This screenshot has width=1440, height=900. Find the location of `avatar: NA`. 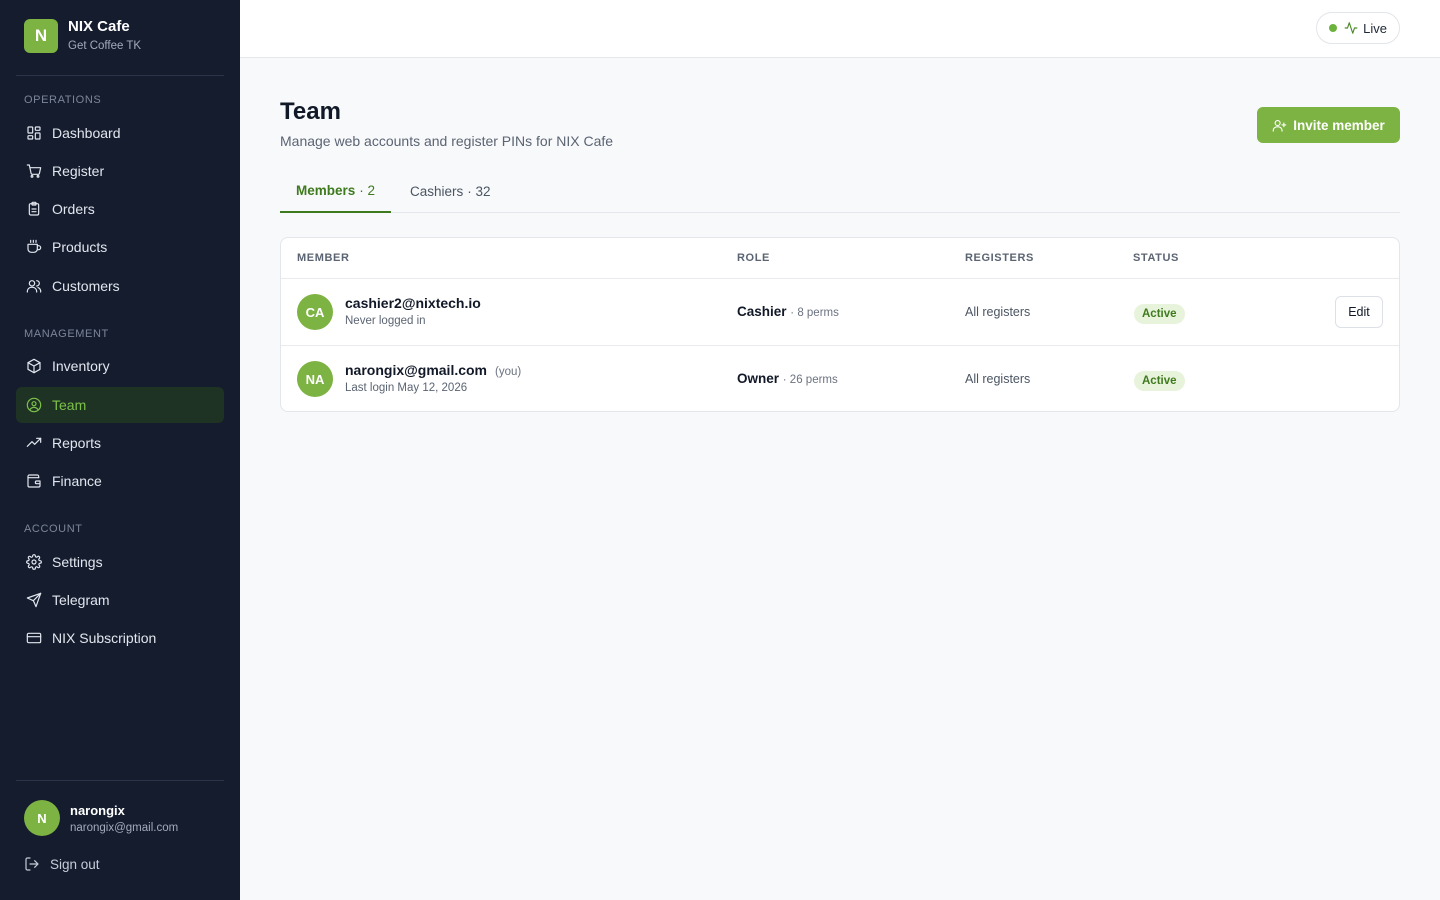

avatar: NA is located at coordinates (315, 379).